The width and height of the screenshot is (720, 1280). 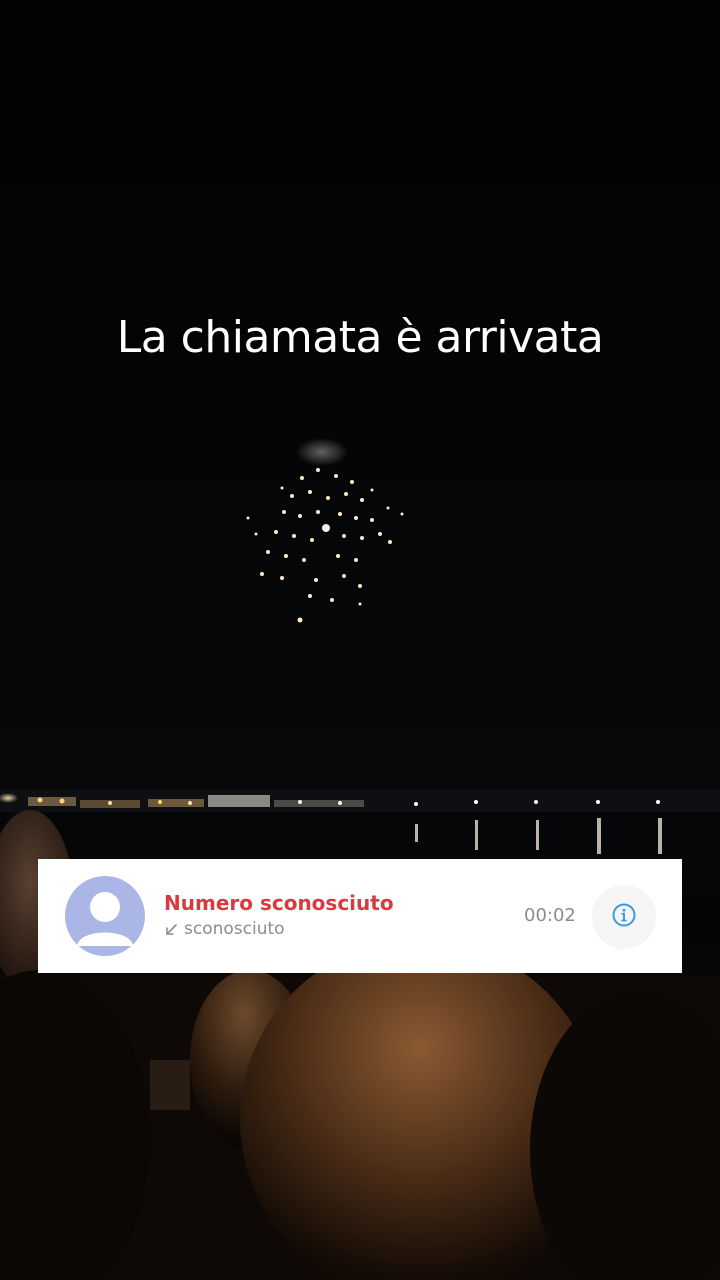 I want to click on incoming-call-arrow-icon, so click(x=171, y=929).